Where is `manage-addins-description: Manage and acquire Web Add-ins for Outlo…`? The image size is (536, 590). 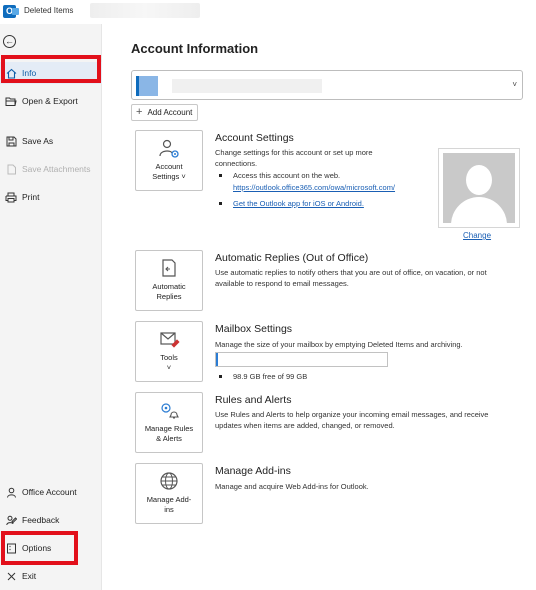 manage-addins-description: Manage and acquire Web Add-ins for Outlo… is located at coordinates (292, 486).